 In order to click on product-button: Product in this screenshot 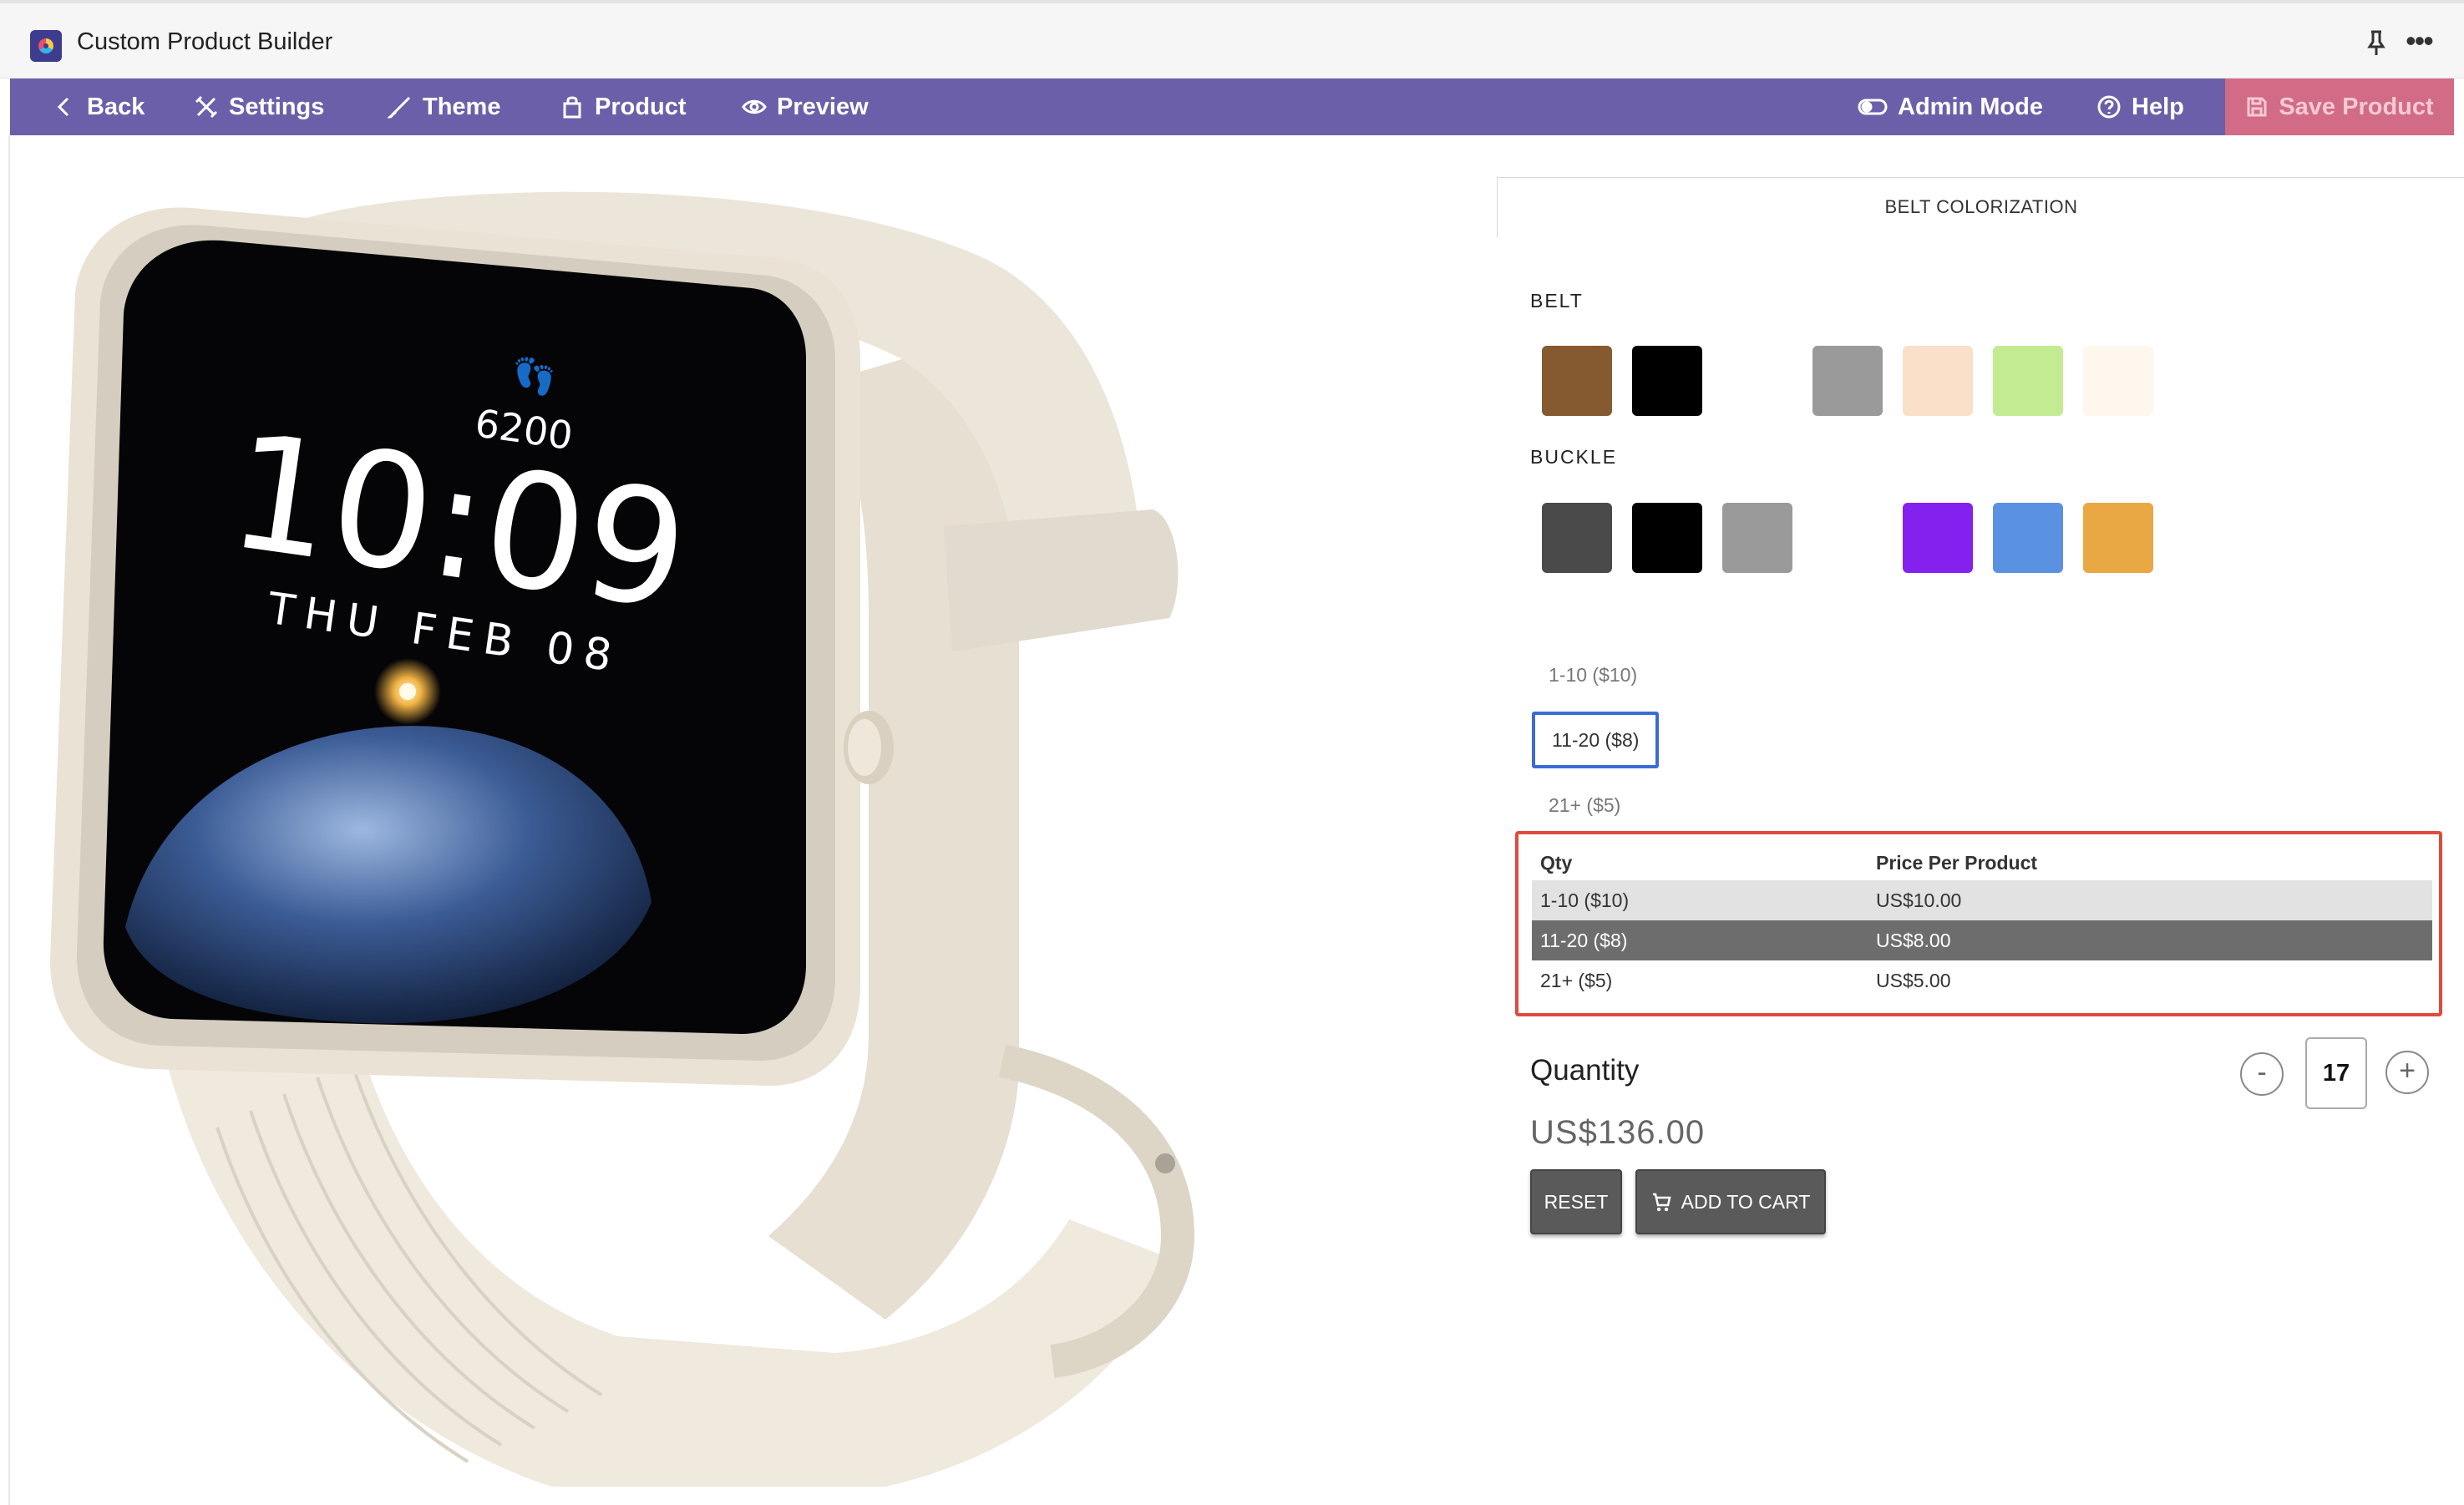, I will do `click(624, 107)`.